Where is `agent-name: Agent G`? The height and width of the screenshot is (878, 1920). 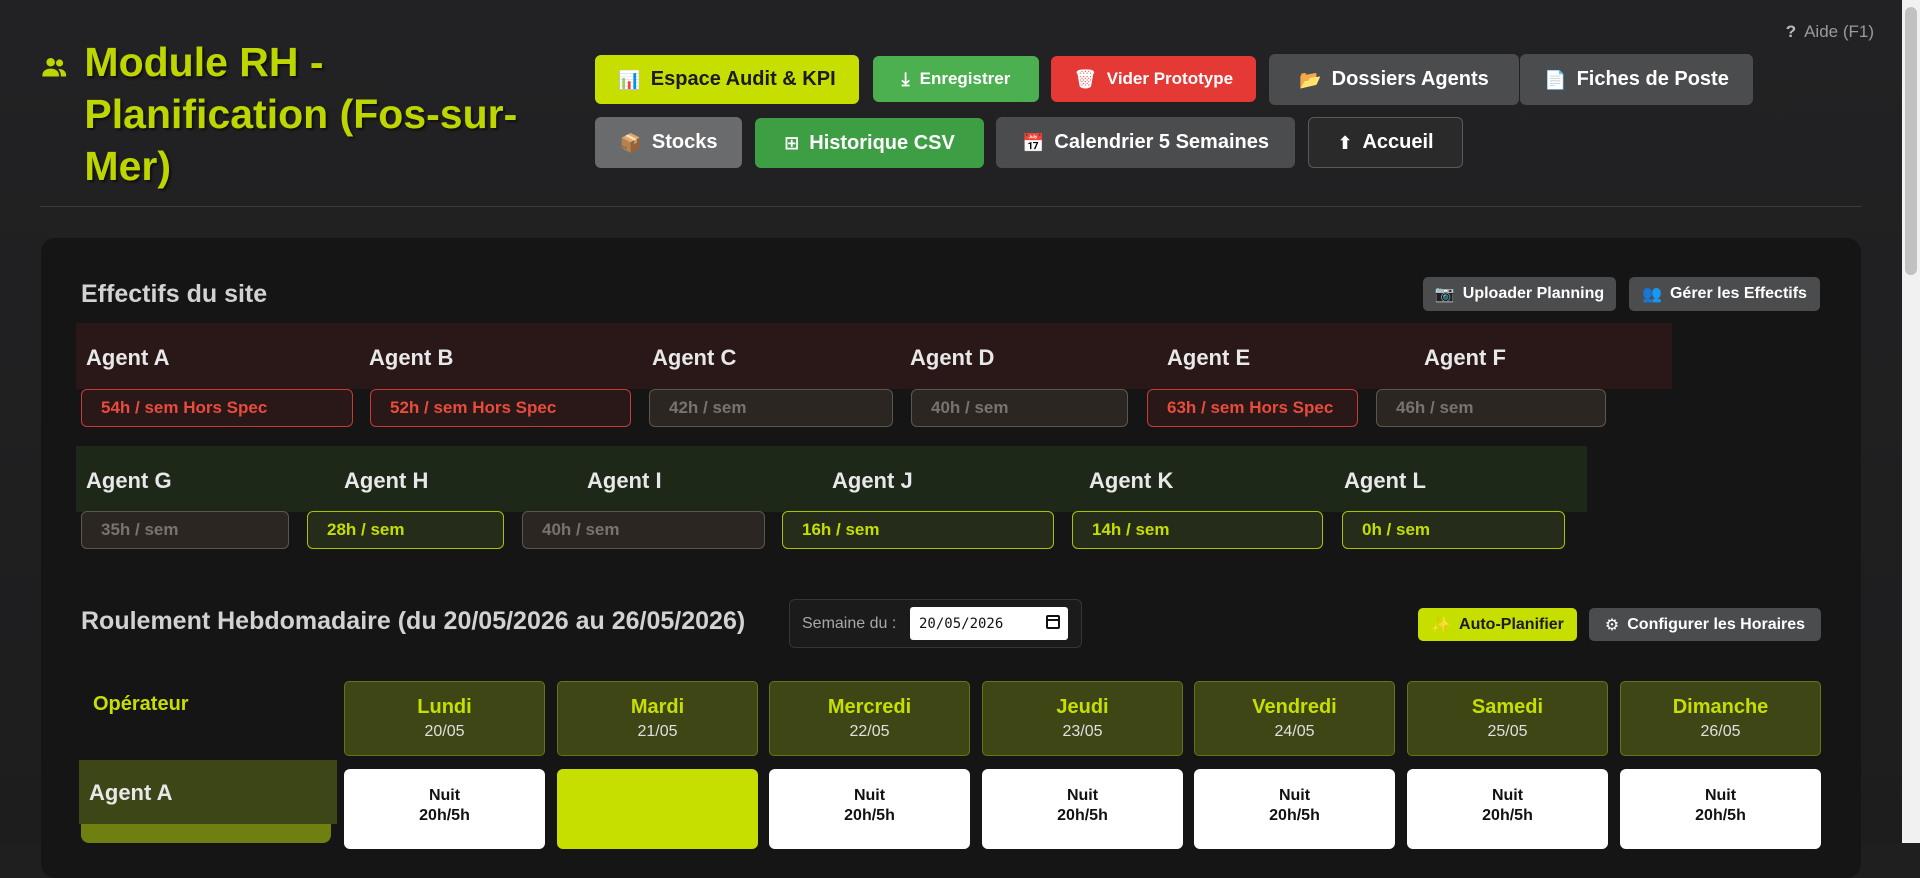
agent-name: Agent G is located at coordinates (129, 480).